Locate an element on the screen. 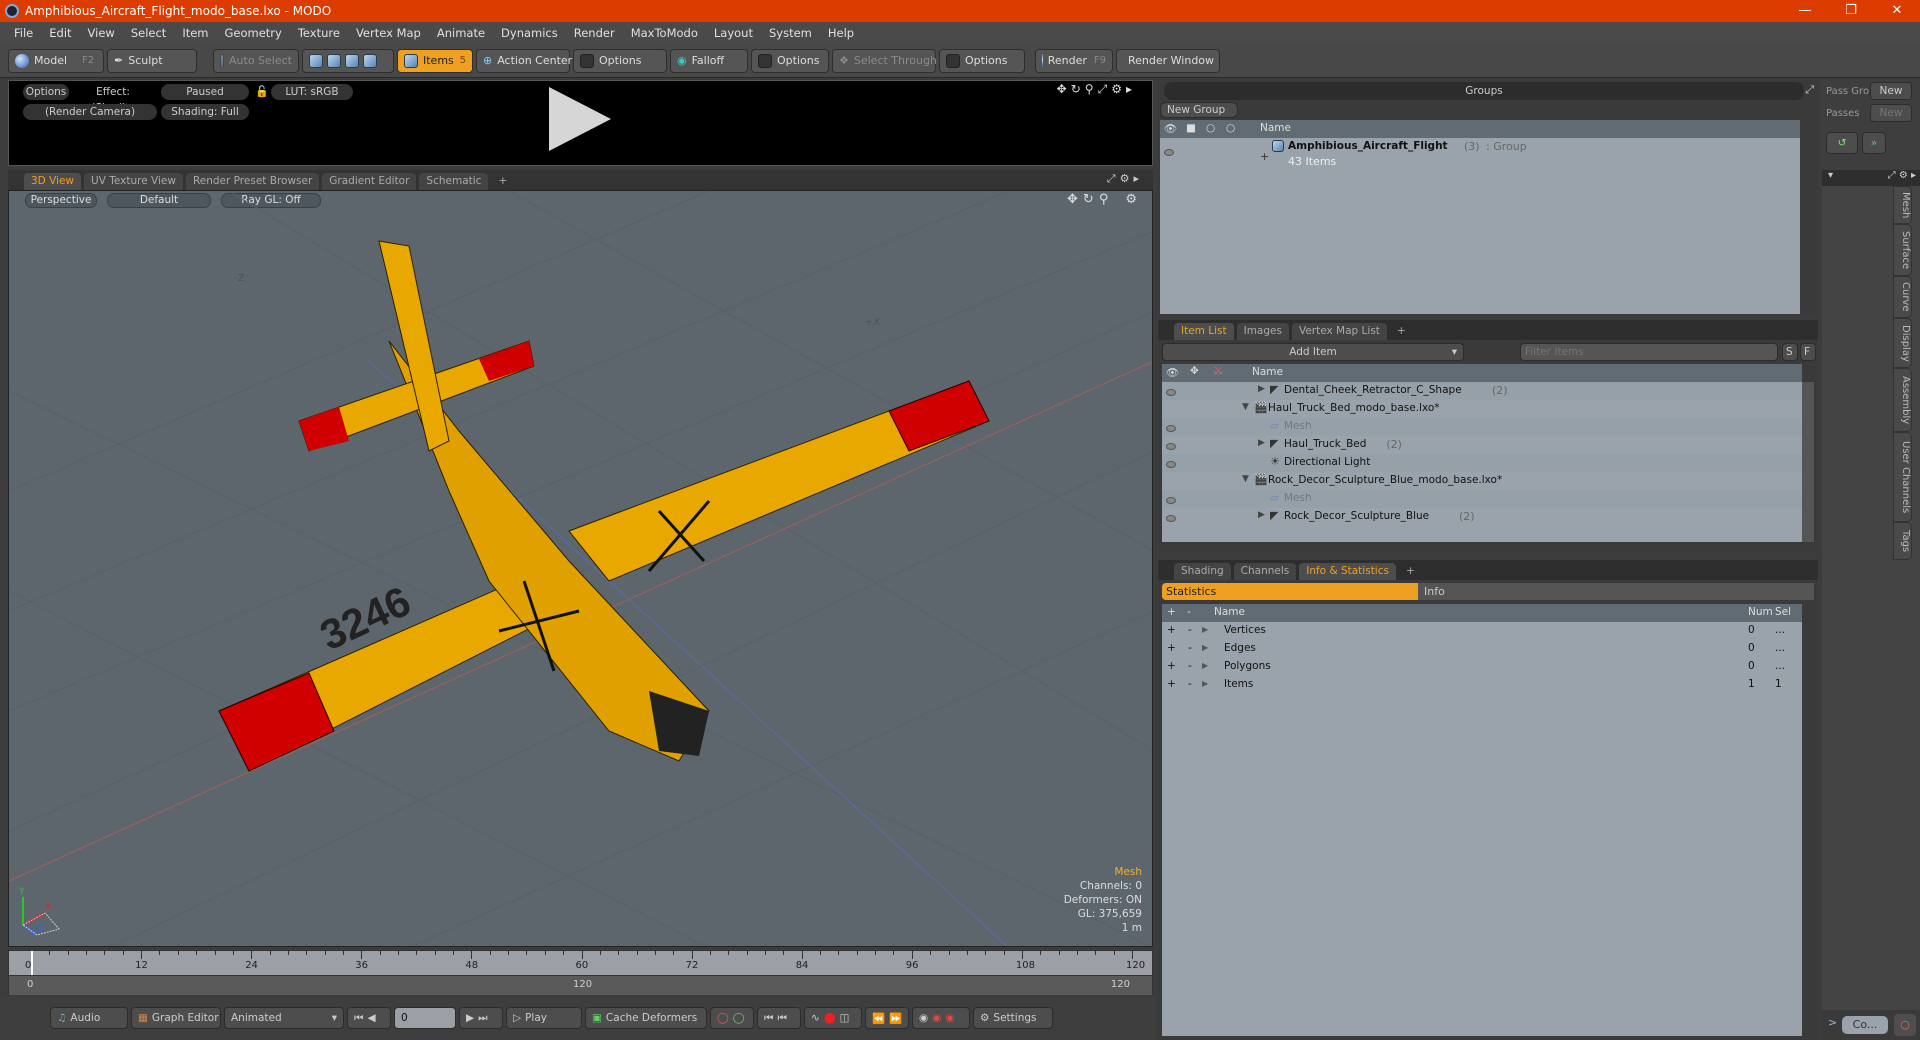 The image size is (1920, 1040). rotate-view-icon: ↻ is located at coordinates (1078, 89).